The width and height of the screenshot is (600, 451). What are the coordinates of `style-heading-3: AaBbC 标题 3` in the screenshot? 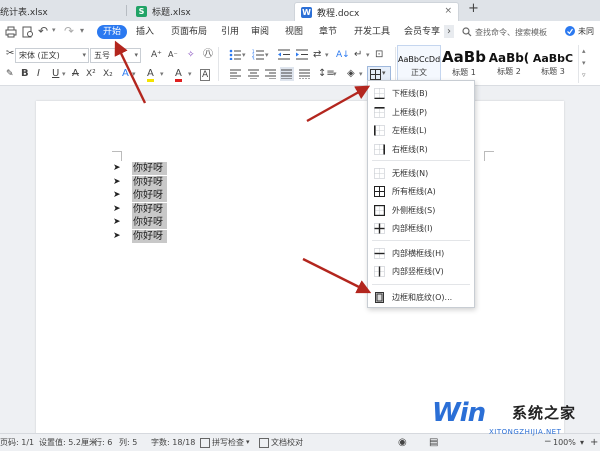 It's located at (553, 64).